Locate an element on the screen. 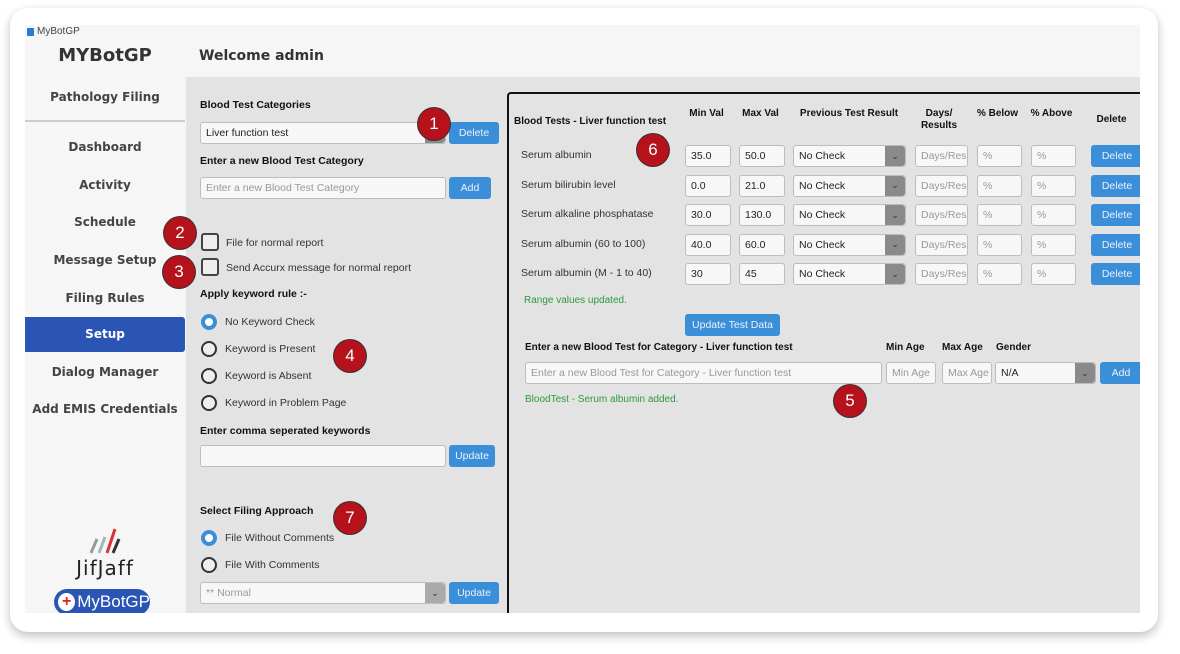  add-test-button: Add is located at coordinates (1120, 373).